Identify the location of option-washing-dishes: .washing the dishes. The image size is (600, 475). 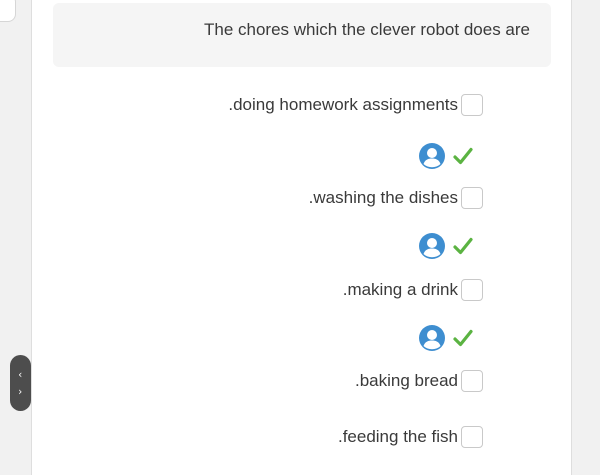
(396, 198).